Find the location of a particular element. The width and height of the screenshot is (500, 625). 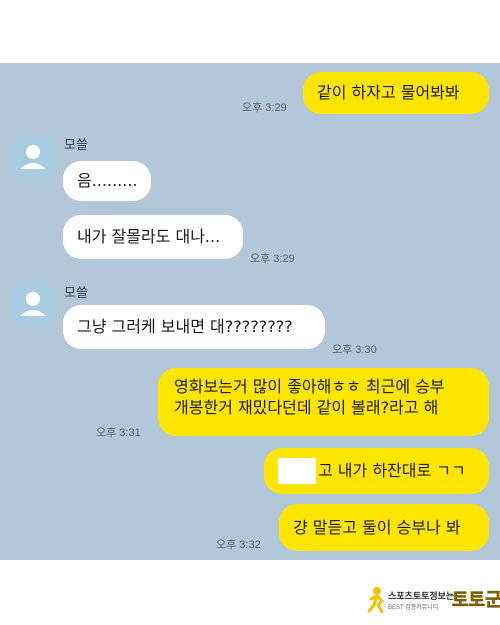

message-time: 오후 3:30 is located at coordinates (354, 350).